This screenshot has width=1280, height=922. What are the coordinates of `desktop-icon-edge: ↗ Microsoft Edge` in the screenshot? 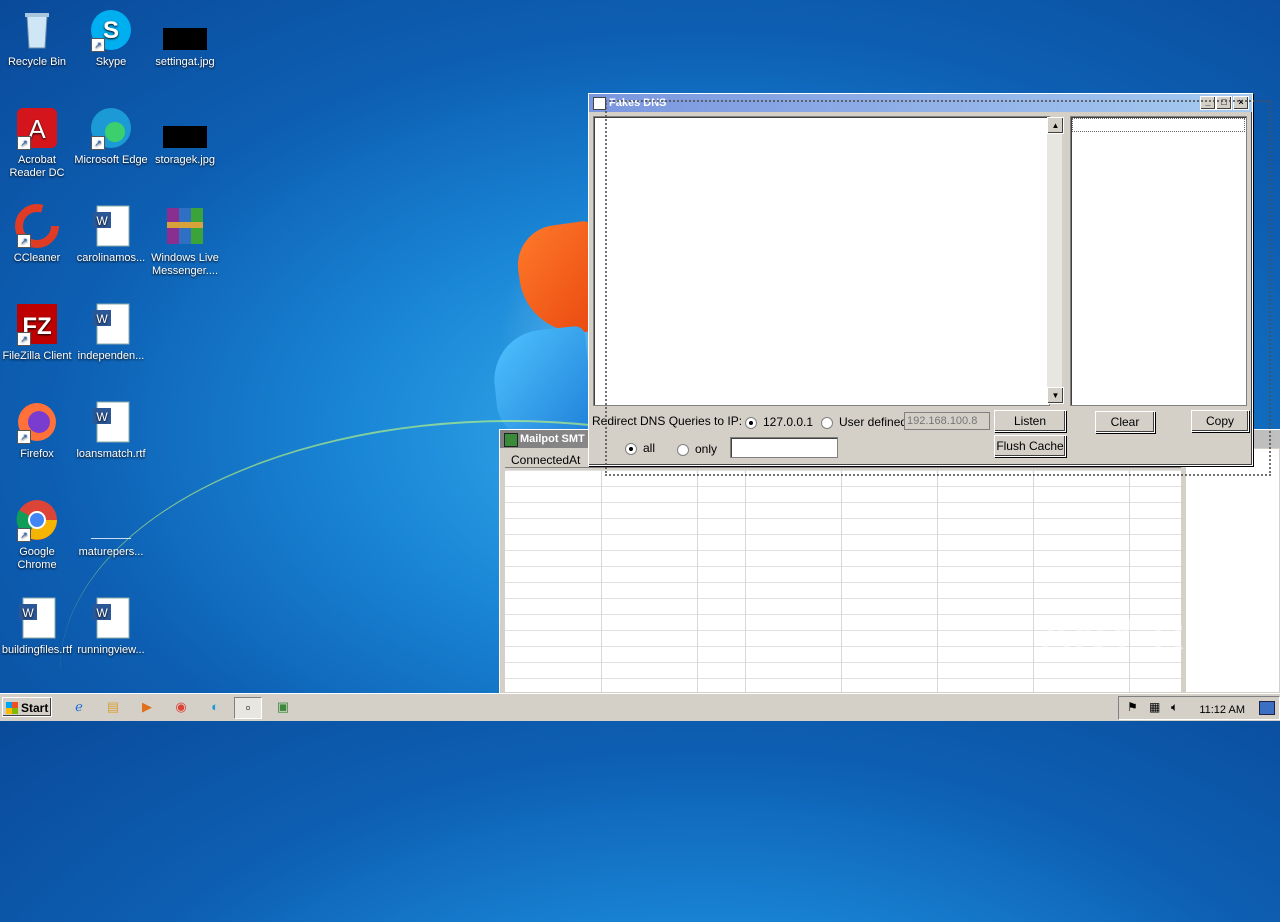 It's located at (111, 136).